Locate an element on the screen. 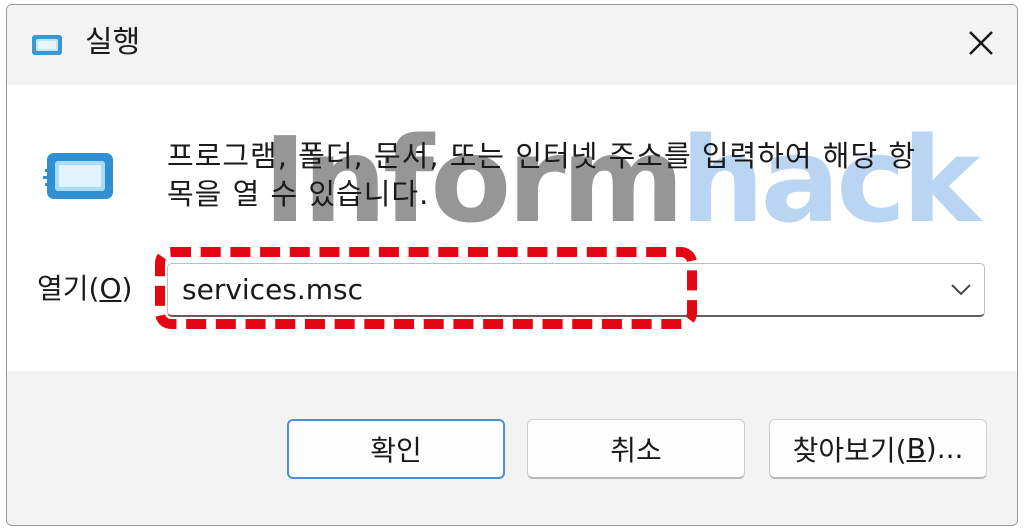 This screenshot has width=1024, height=531. title-bar: 실행 is located at coordinates (512, 45).